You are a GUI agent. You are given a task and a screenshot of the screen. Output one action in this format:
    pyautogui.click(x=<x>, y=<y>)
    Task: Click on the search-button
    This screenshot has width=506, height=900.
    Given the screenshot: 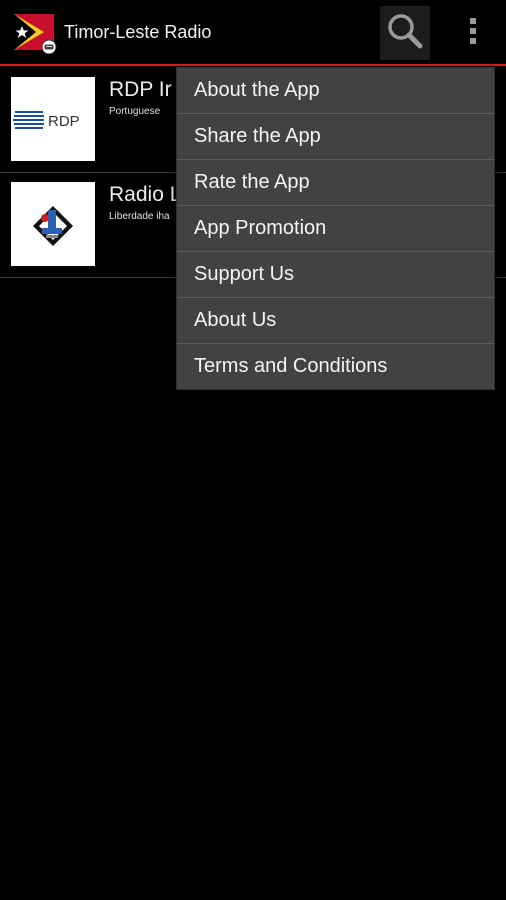 What is the action you would take?
    pyautogui.click(x=405, y=33)
    